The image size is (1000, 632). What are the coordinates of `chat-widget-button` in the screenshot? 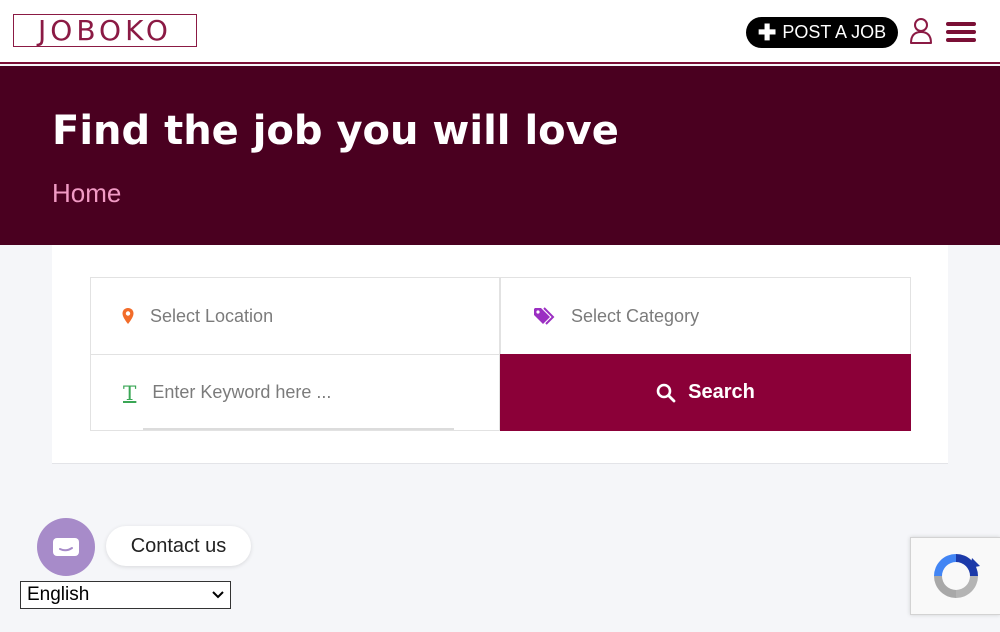 It's located at (66, 547).